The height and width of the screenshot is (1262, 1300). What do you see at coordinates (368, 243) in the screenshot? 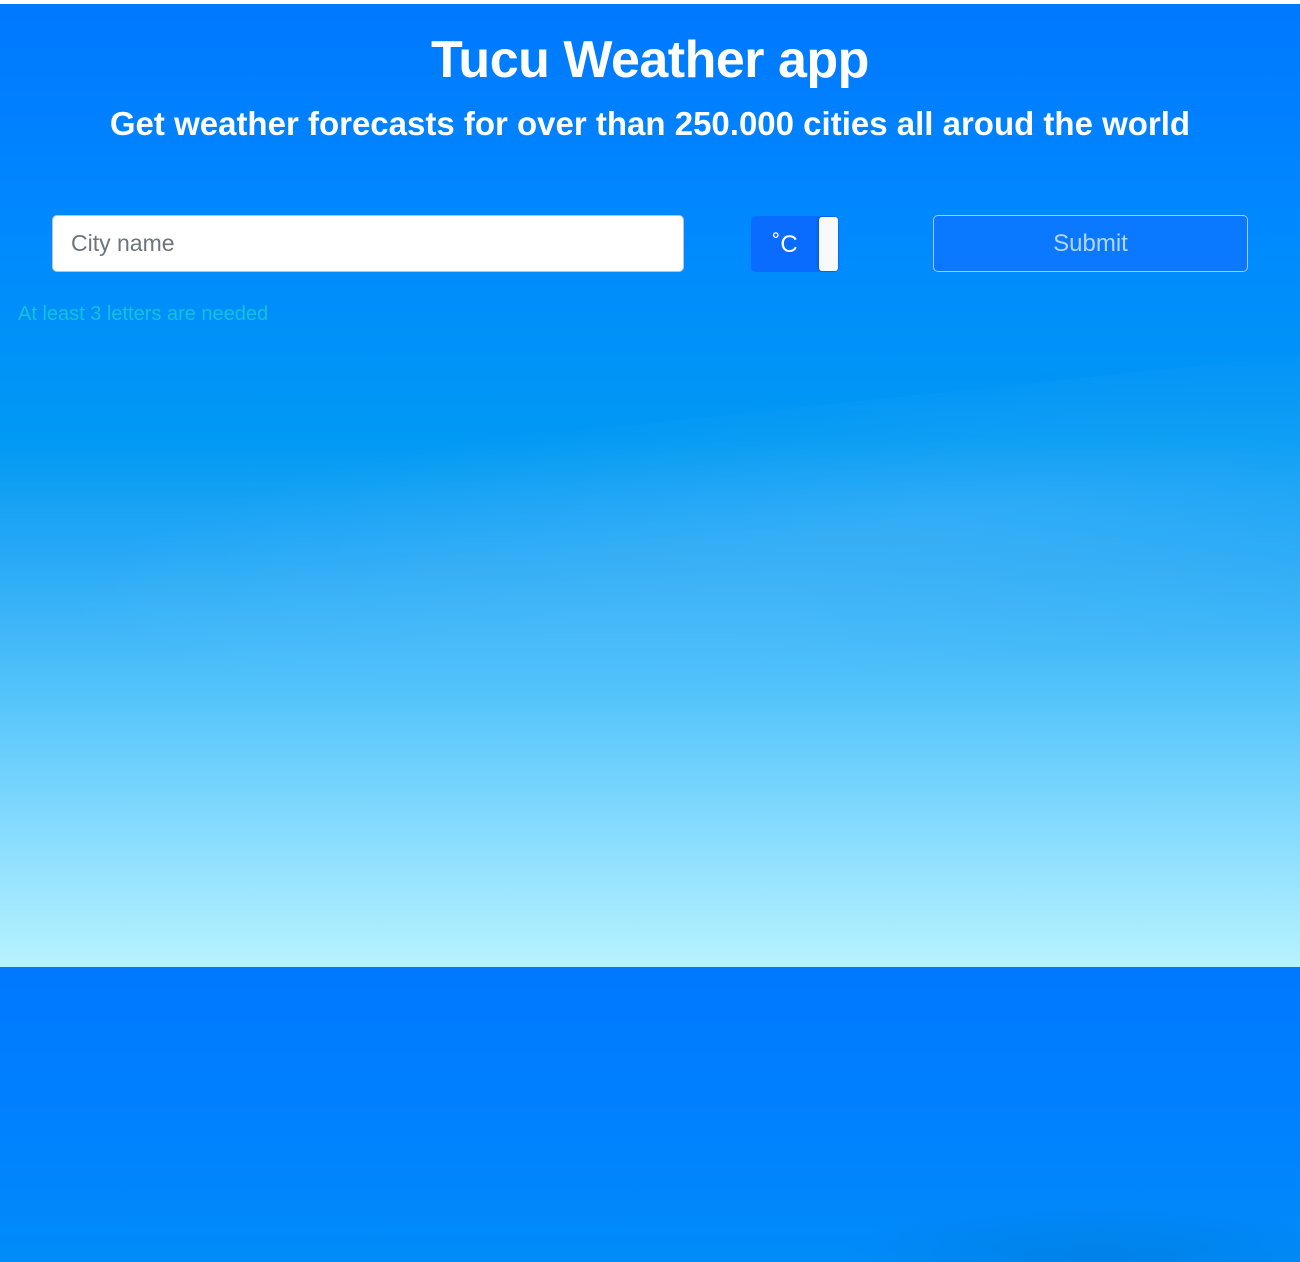
I see `city-name-input` at bounding box center [368, 243].